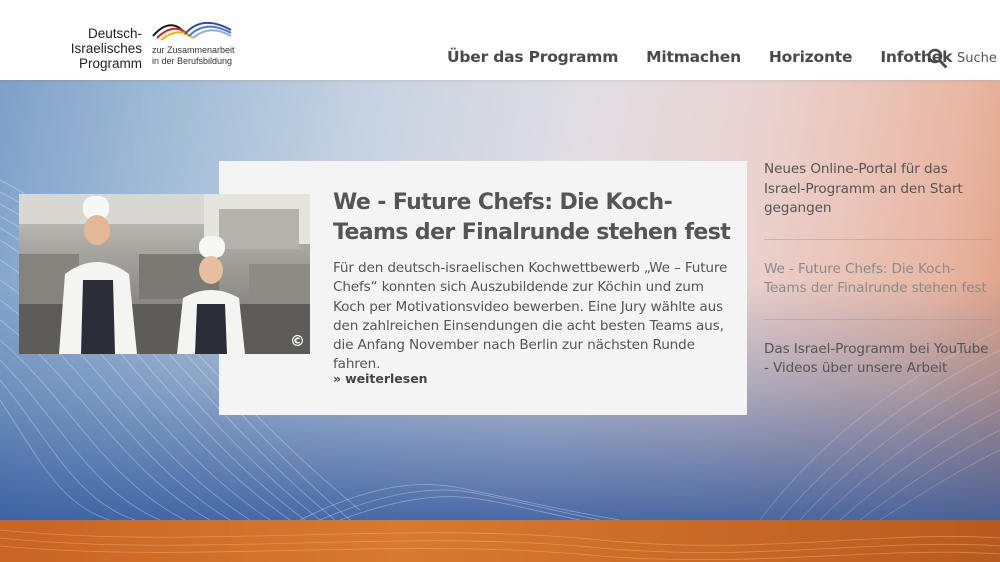  What do you see at coordinates (532, 57) in the screenshot?
I see `nav-item-ueber-das-programm: Über das Programm` at bounding box center [532, 57].